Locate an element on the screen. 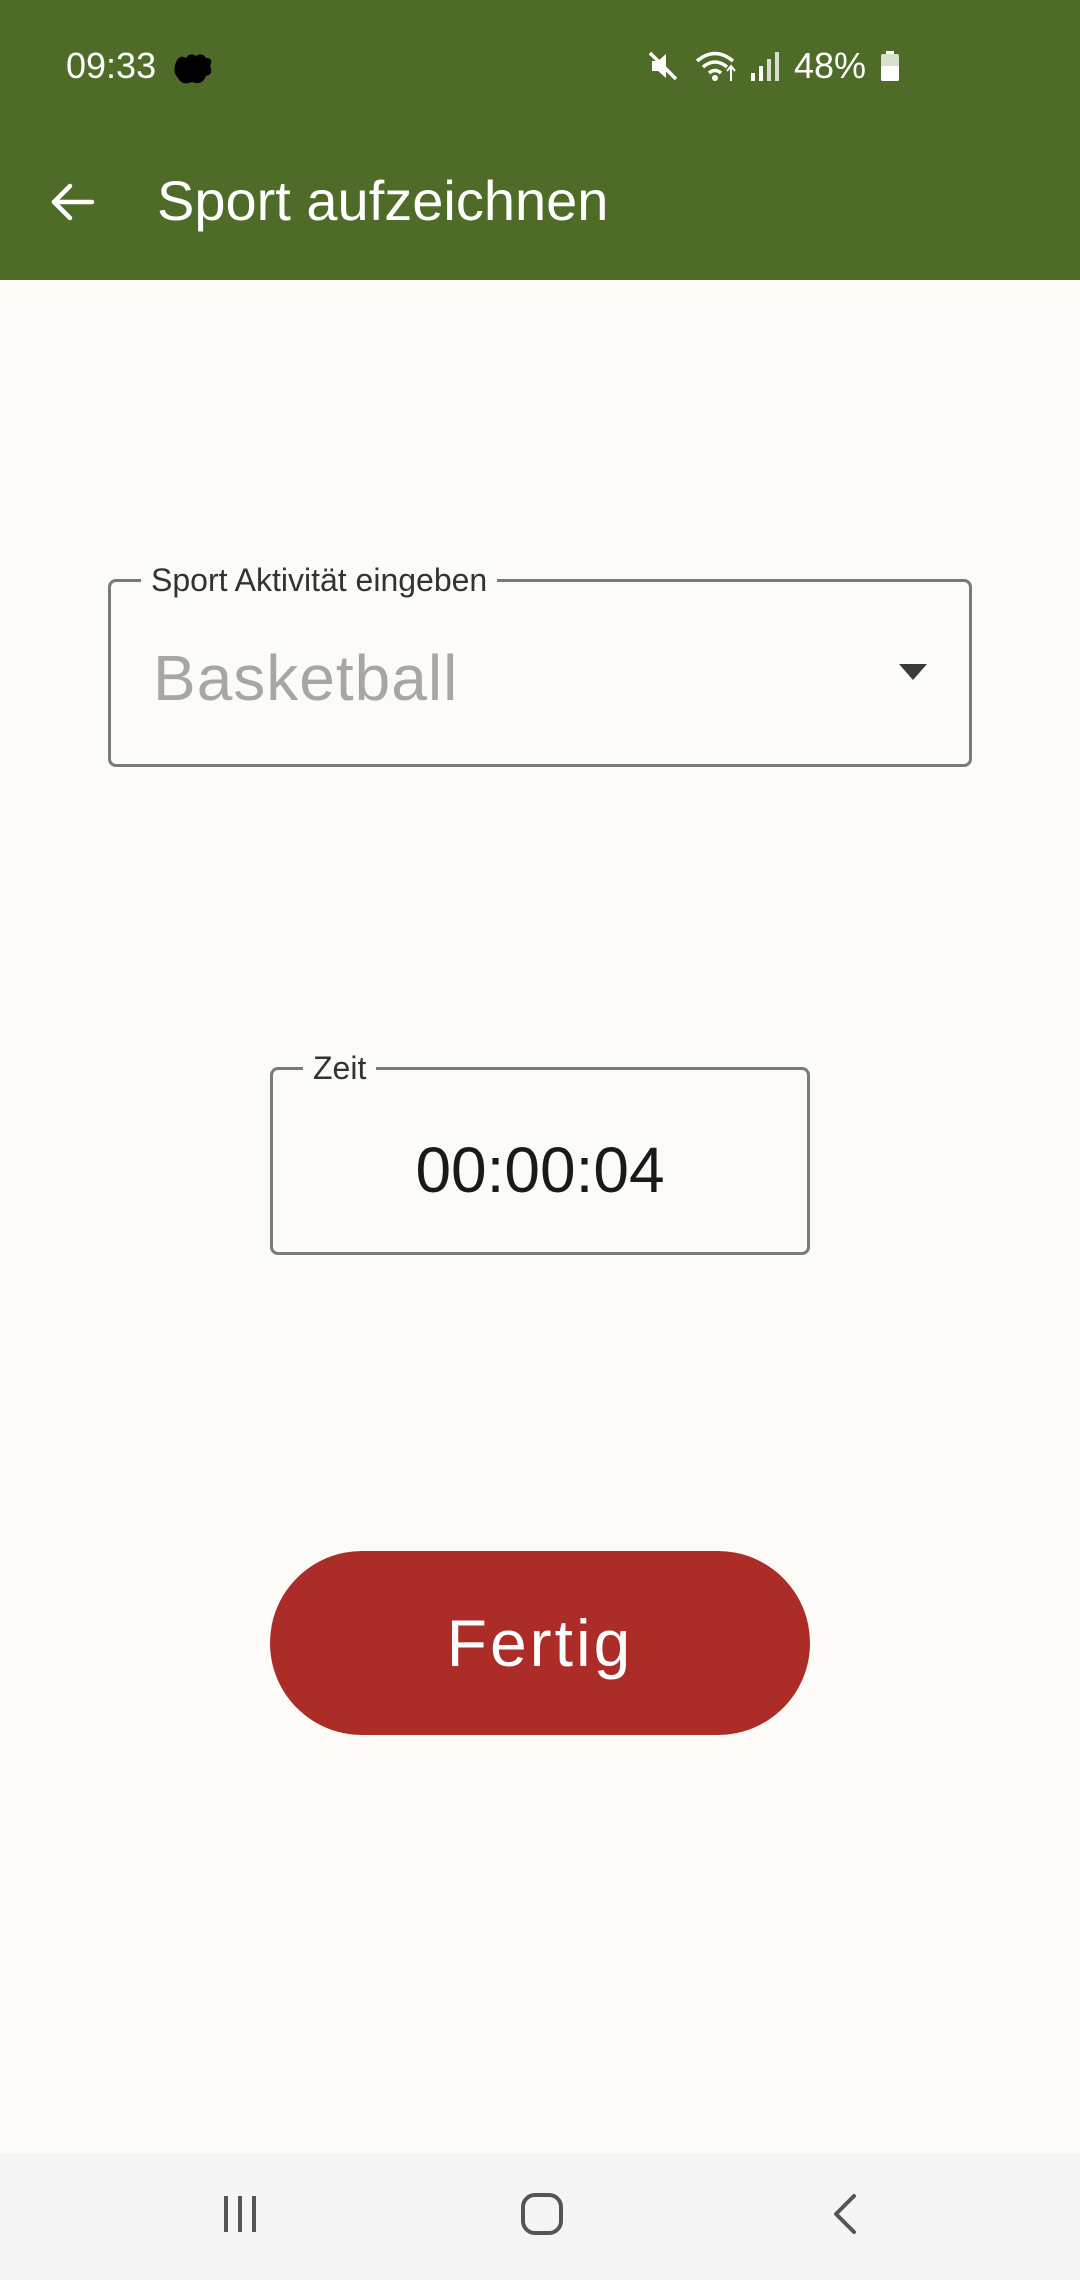 Image resolution: width=1080 pixels, height=2280 pixels. done-button: Fertig is located at coordinates (540, 1643).